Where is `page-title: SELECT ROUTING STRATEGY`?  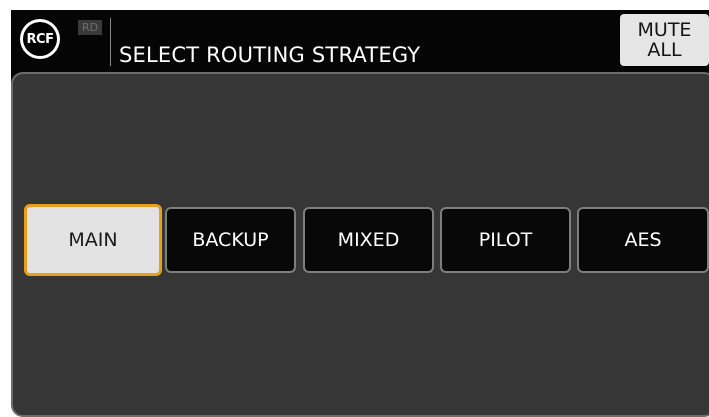
page-title: SELECT ROUTING STRATEGY is located at coordinates (270, 55).